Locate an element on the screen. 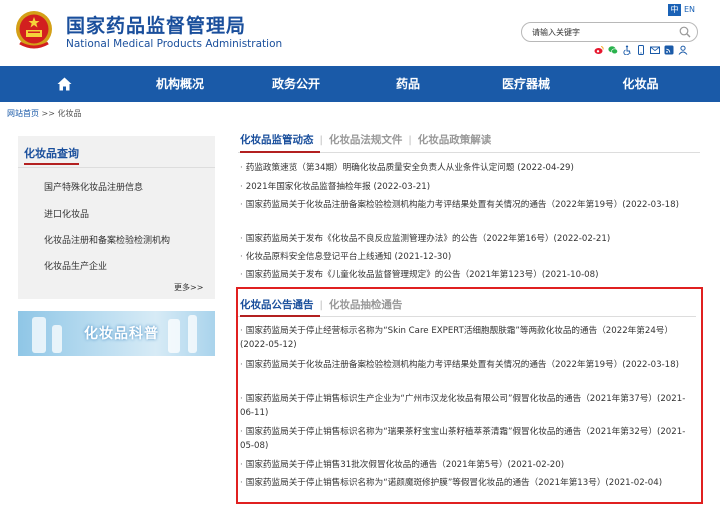 Image resolution: width=720 pixels, height=518 pixels. weibo-icon is located at coordinates (599, 50).